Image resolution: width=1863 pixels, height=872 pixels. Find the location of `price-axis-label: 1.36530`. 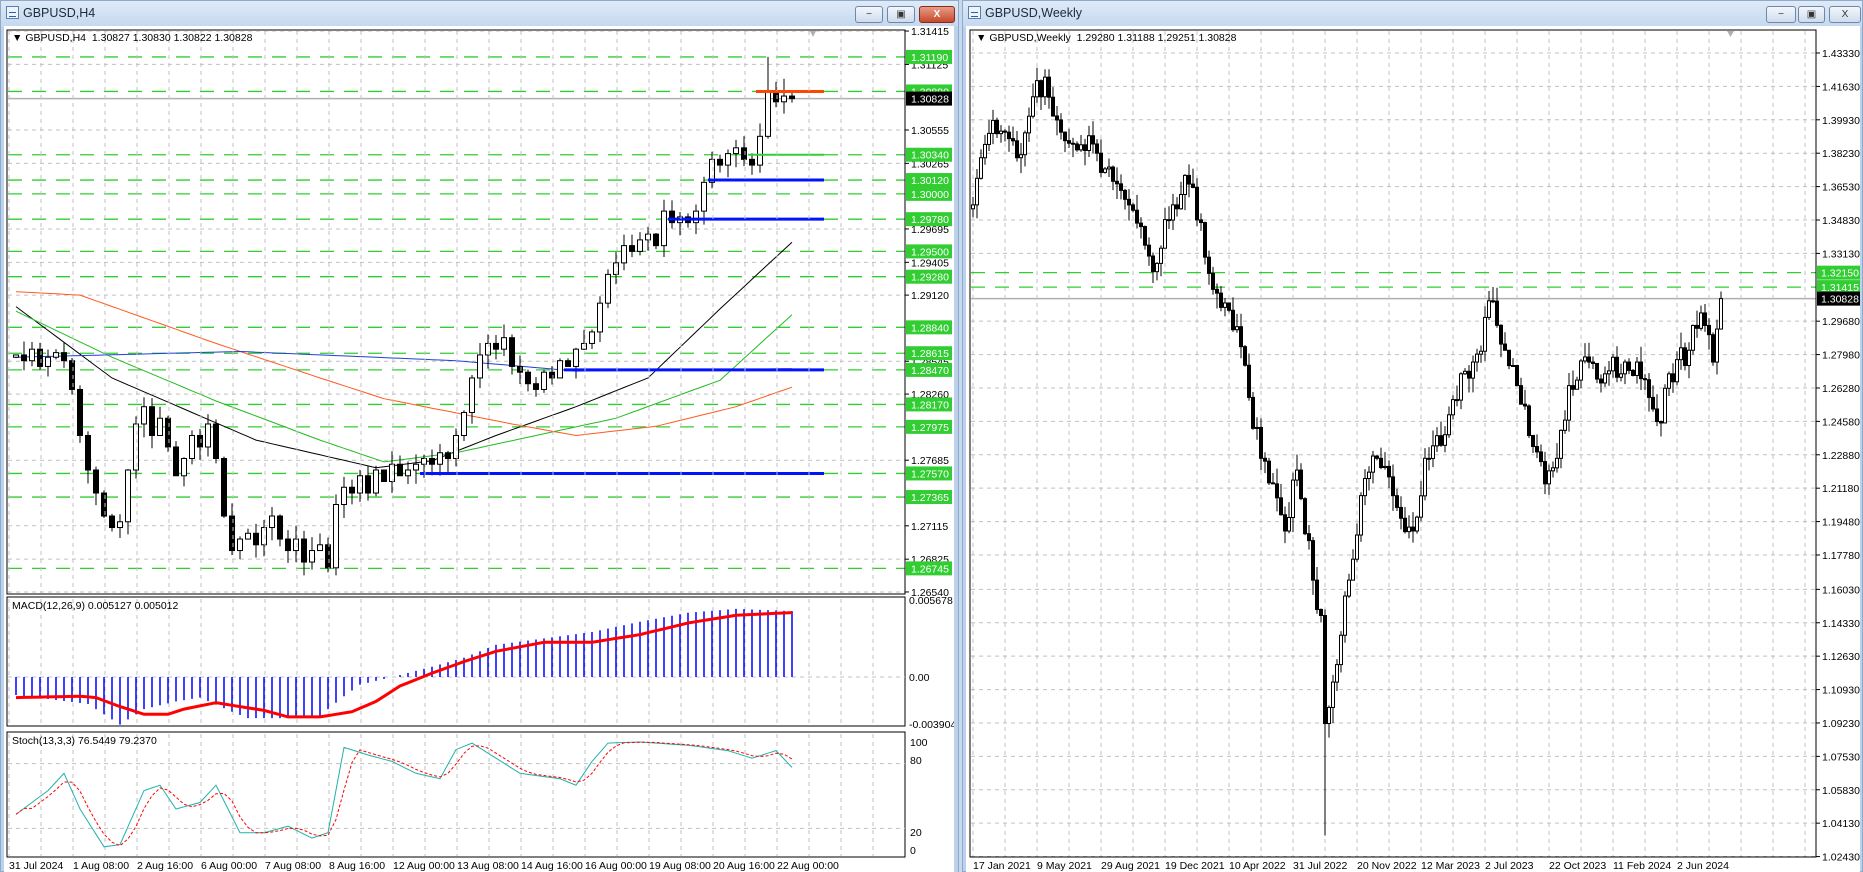

price-axis-label: 1.36530 is located at coordinates (1841, 188).